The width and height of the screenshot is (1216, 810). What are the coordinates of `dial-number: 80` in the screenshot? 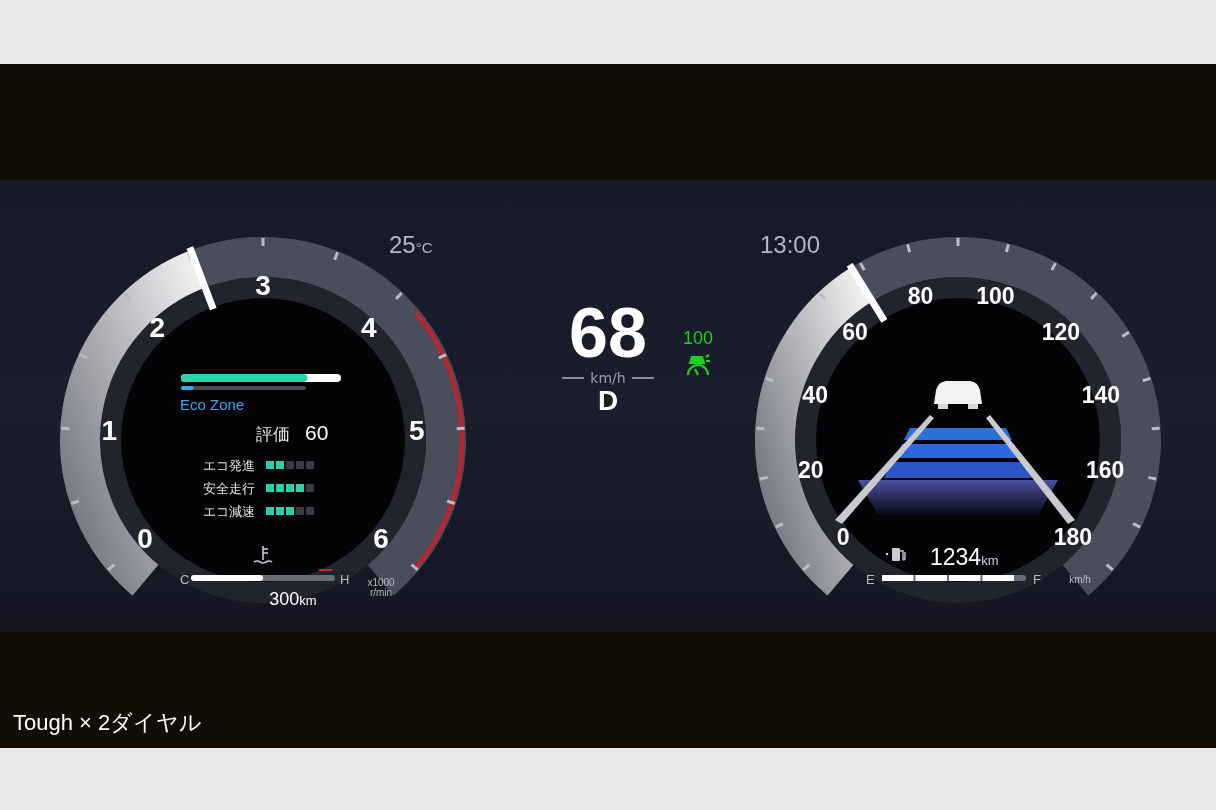 It's located at (920, 295).